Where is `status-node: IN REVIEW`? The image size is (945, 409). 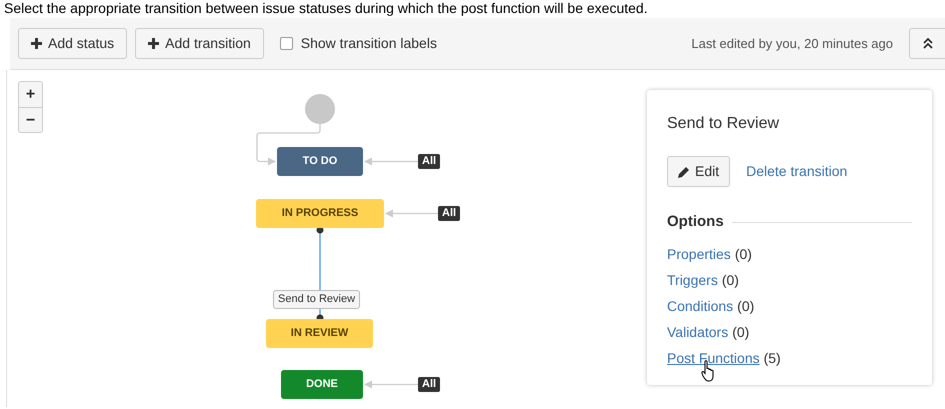 status-node: IN REVIEW is located at coordinates (319, 333).